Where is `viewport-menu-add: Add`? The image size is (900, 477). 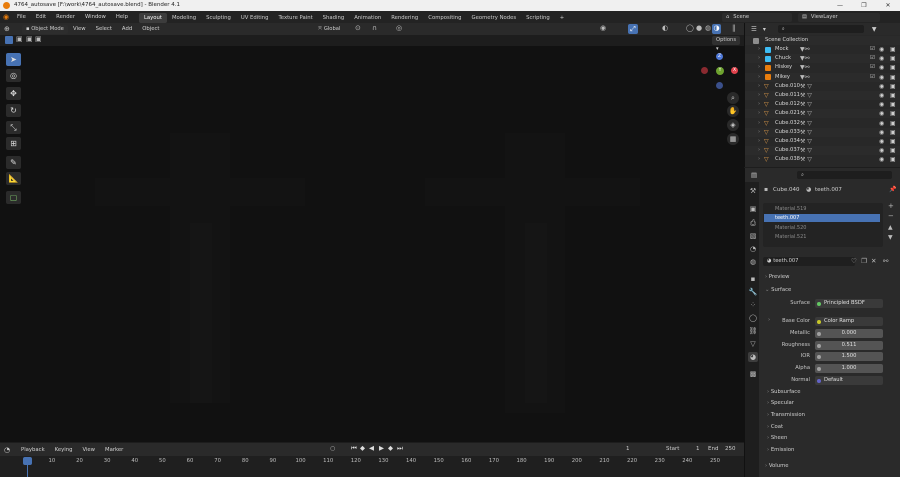 viewport-menu-add: Add is located at coordinates (127, 29).